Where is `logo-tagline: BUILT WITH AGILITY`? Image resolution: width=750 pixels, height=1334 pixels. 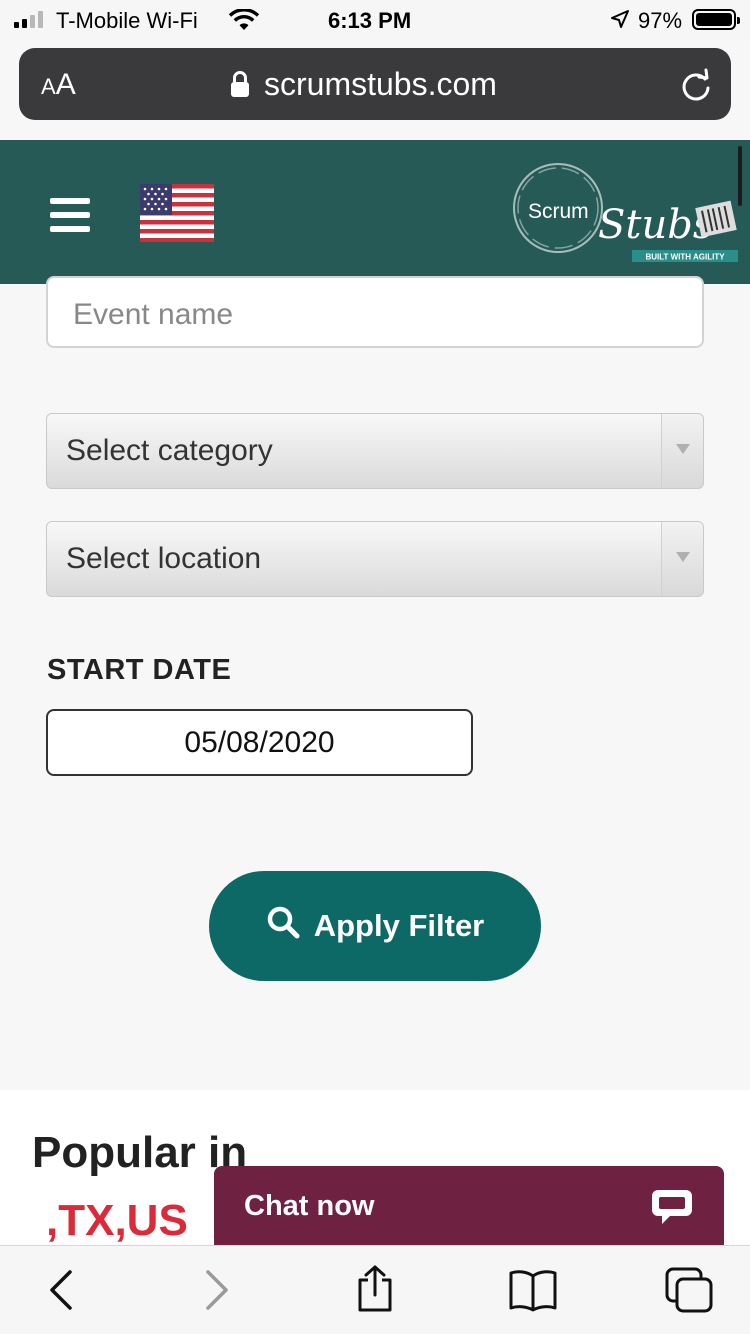 logo-tagline: BUILT WITH AGILITY is located at coordinates (685, 257).